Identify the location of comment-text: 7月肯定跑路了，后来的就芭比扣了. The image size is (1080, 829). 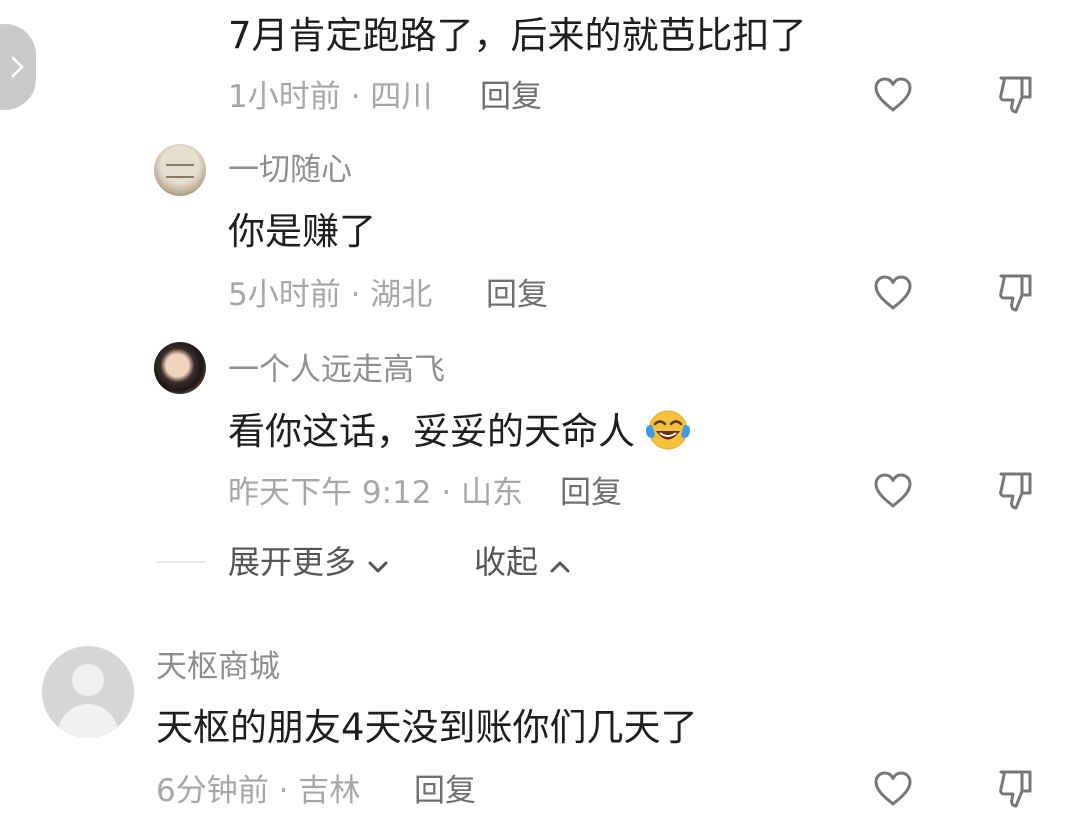
(517, 35).